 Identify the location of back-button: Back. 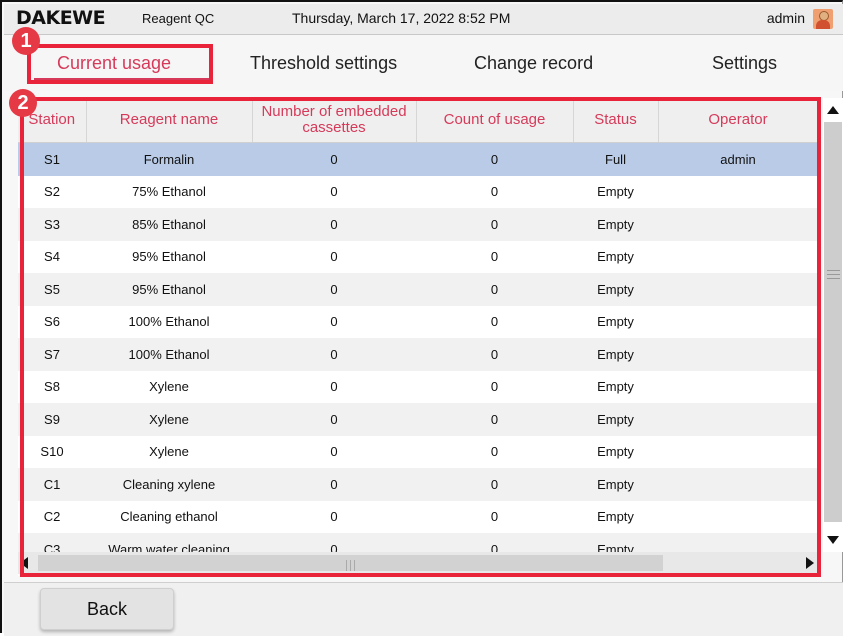
(107, 609).